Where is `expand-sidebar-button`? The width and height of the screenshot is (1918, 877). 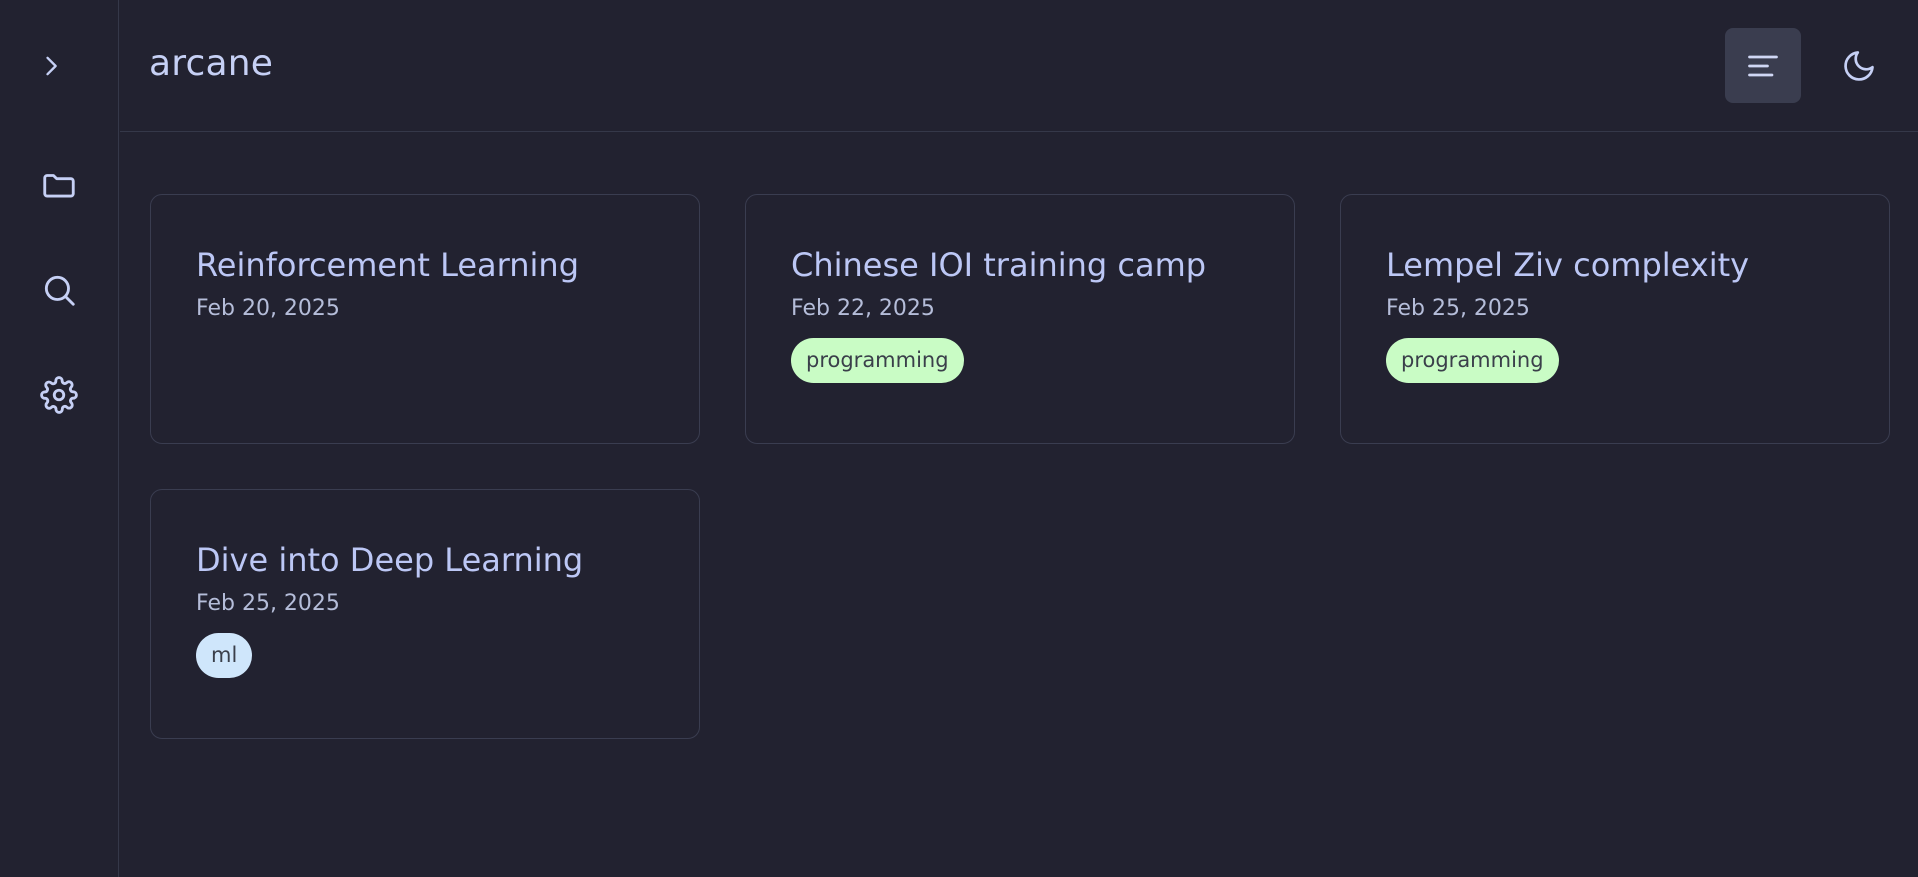
expand-sidebar-button is located at coordinates (51, 66).